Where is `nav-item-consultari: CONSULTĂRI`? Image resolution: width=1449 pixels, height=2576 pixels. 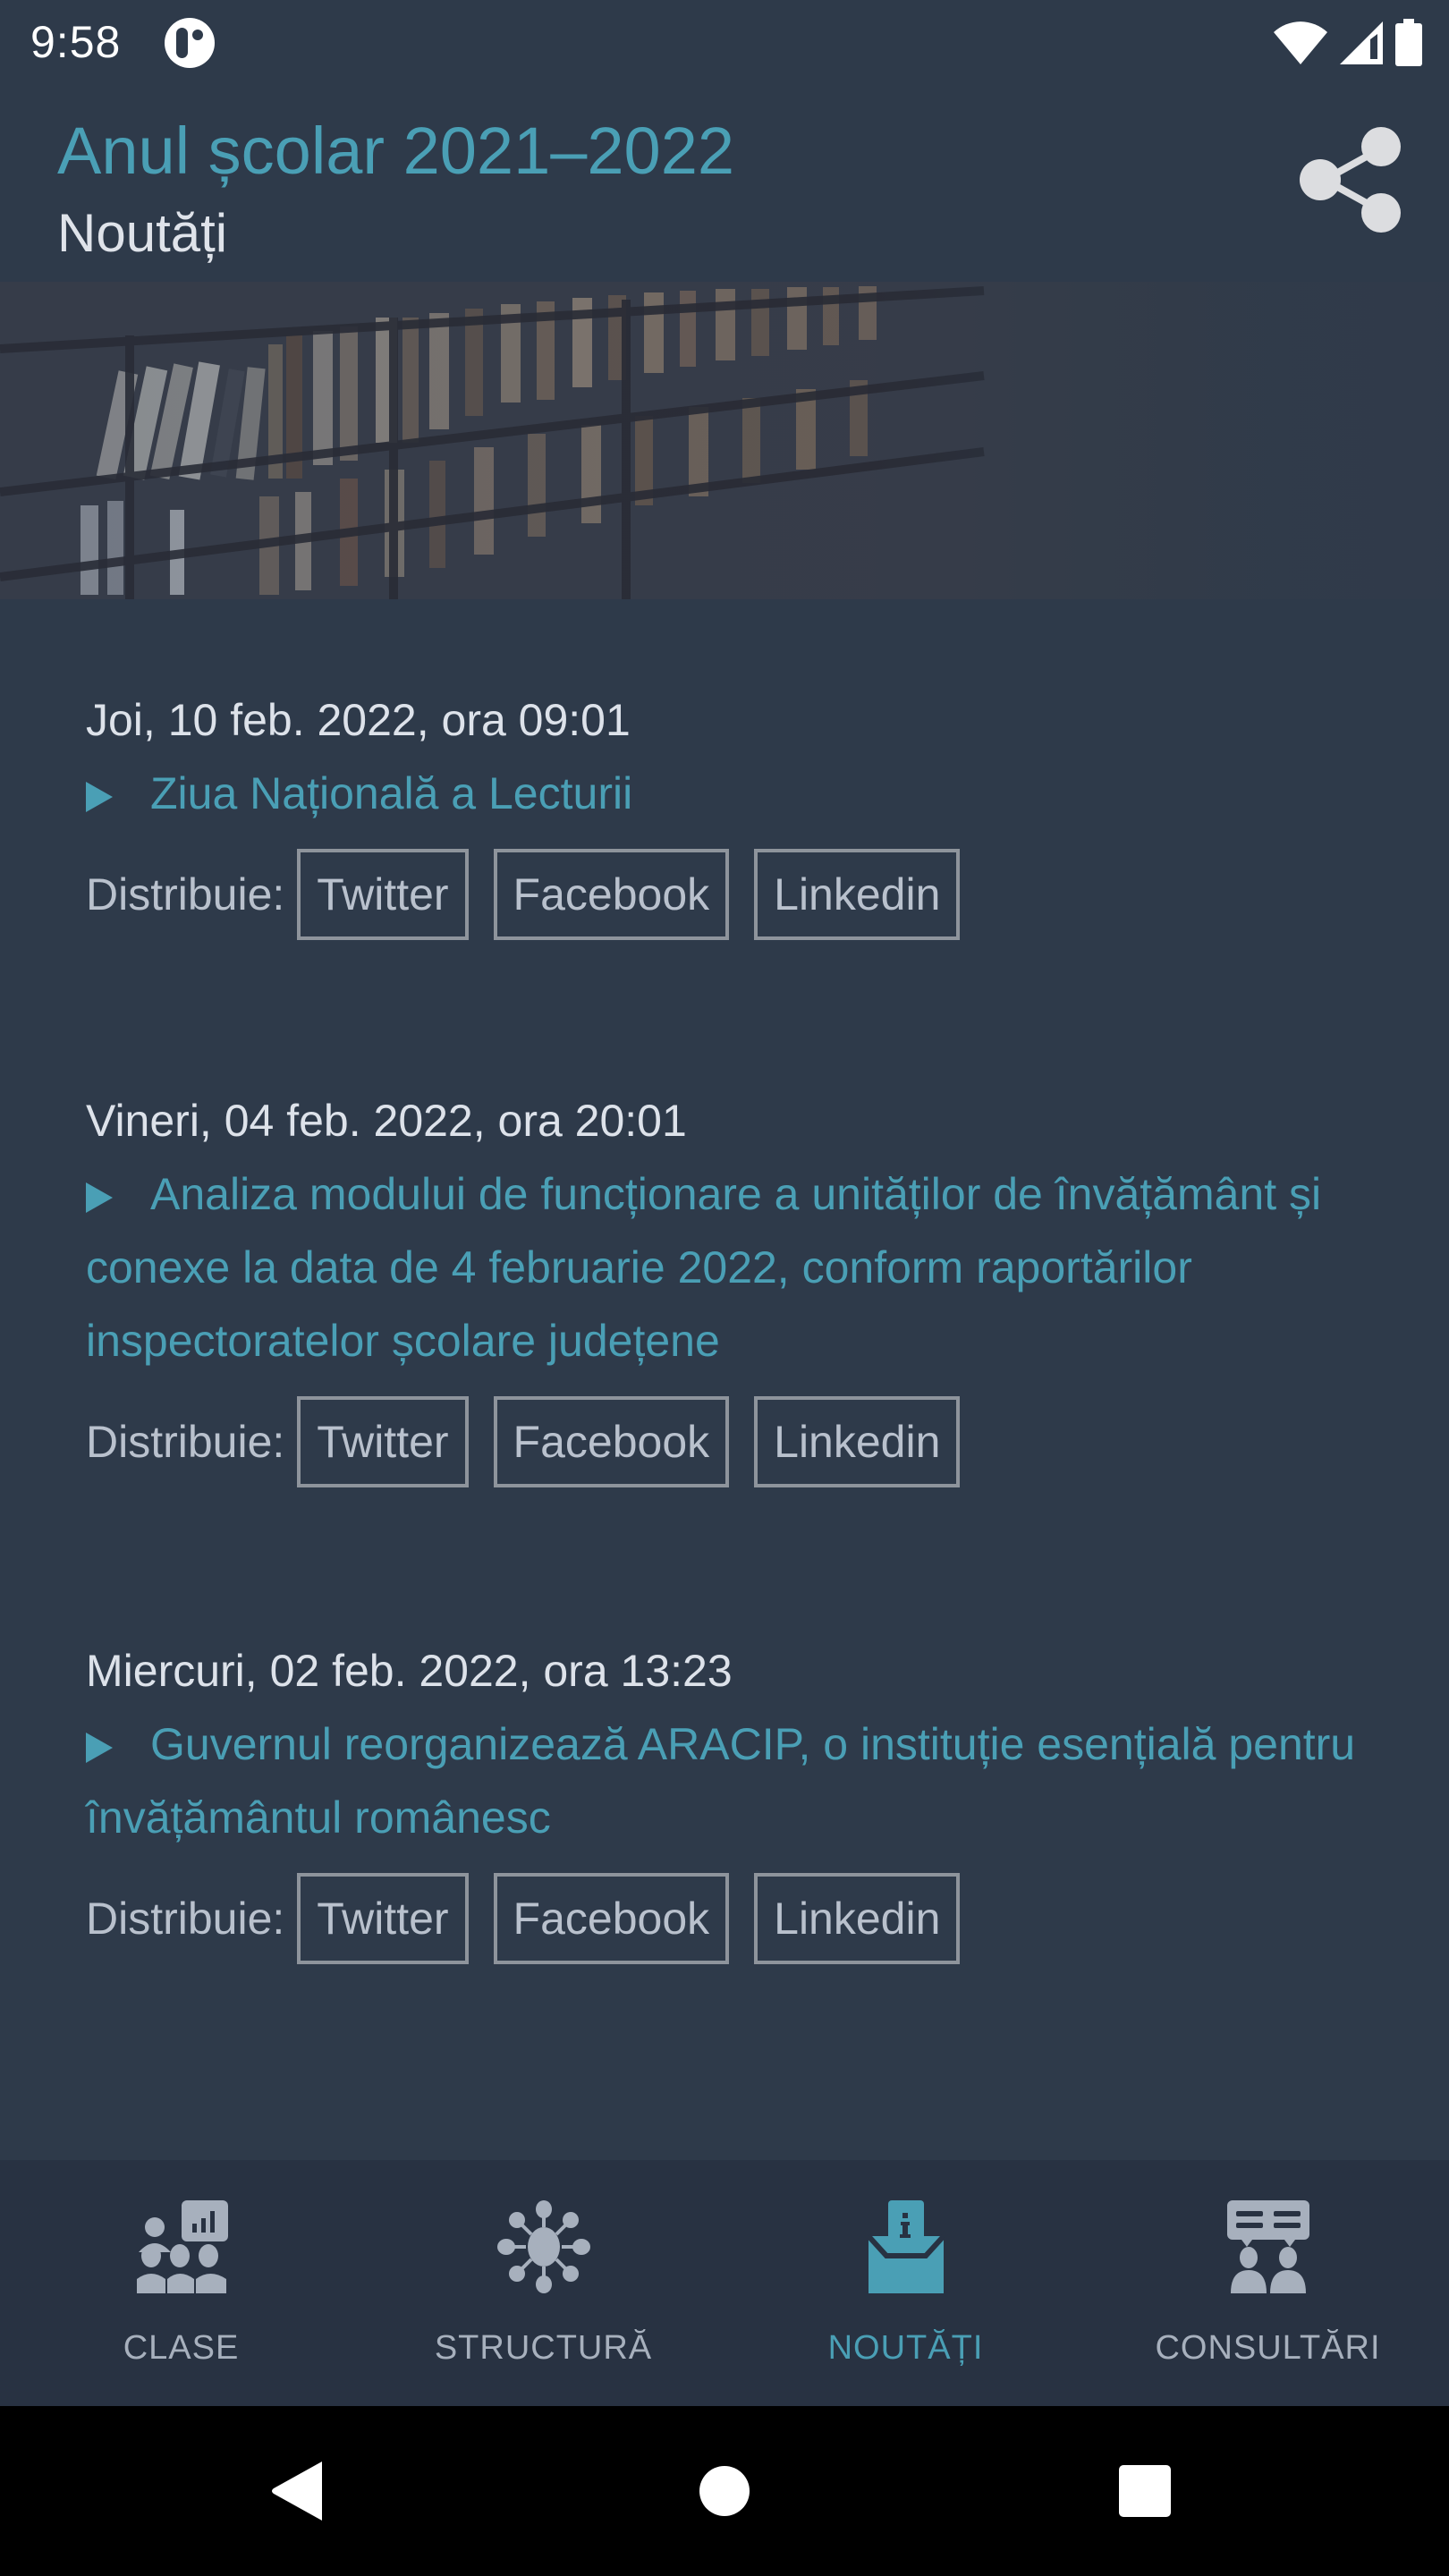
nav-item-consultari: CONSULTĂRI is located at coordinates (1268, 2283).